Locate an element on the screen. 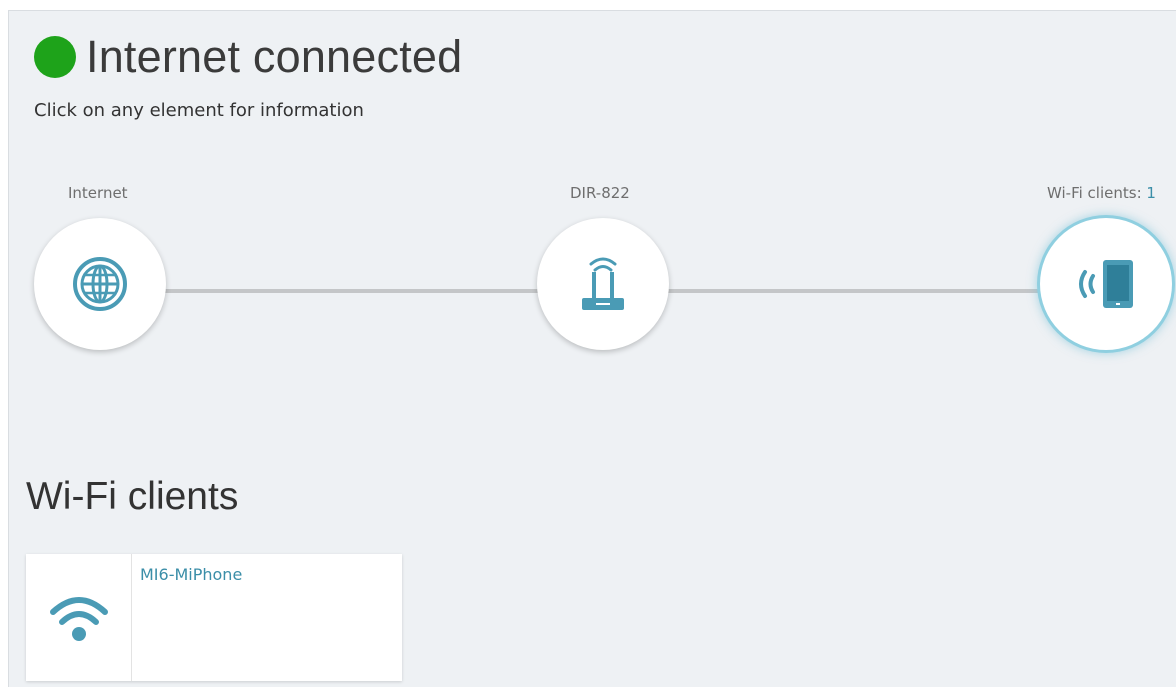 The height and width of the screenshot is (687, 1176). client-name: MI6-MiPhone is located at coordinates (187, 617).